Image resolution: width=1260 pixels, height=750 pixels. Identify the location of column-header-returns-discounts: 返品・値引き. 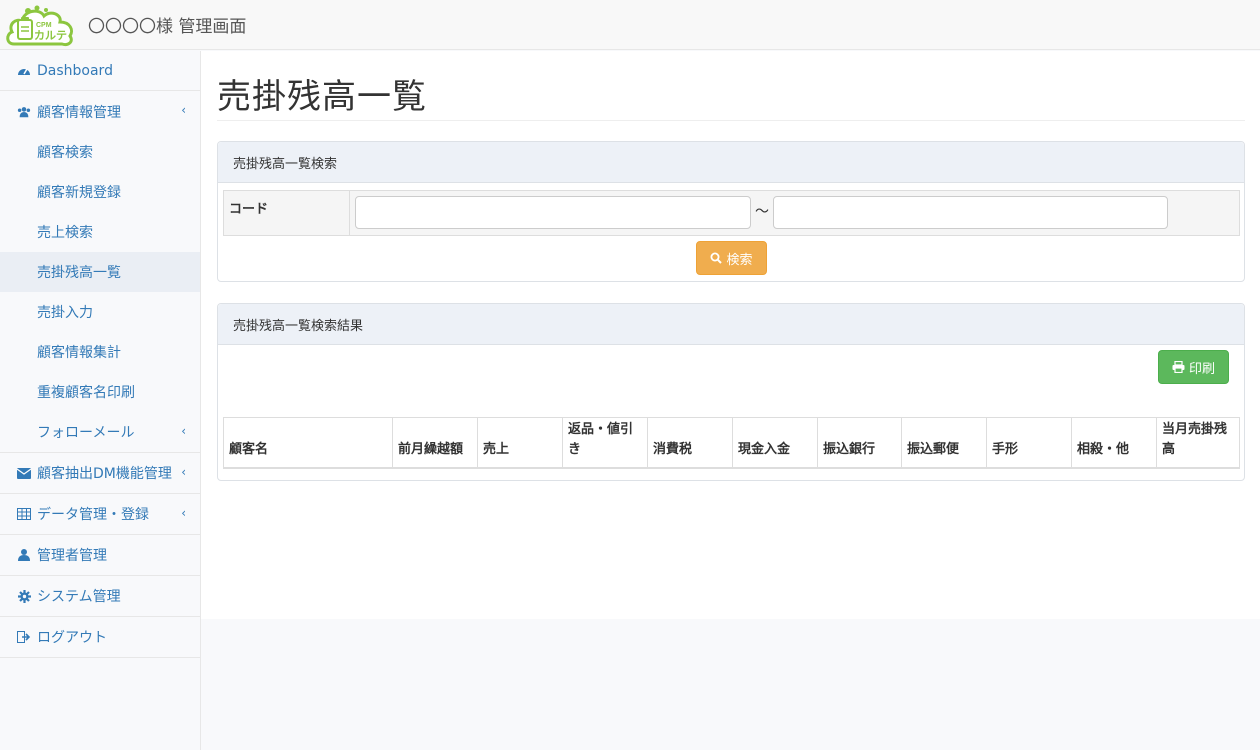
(605, 443).